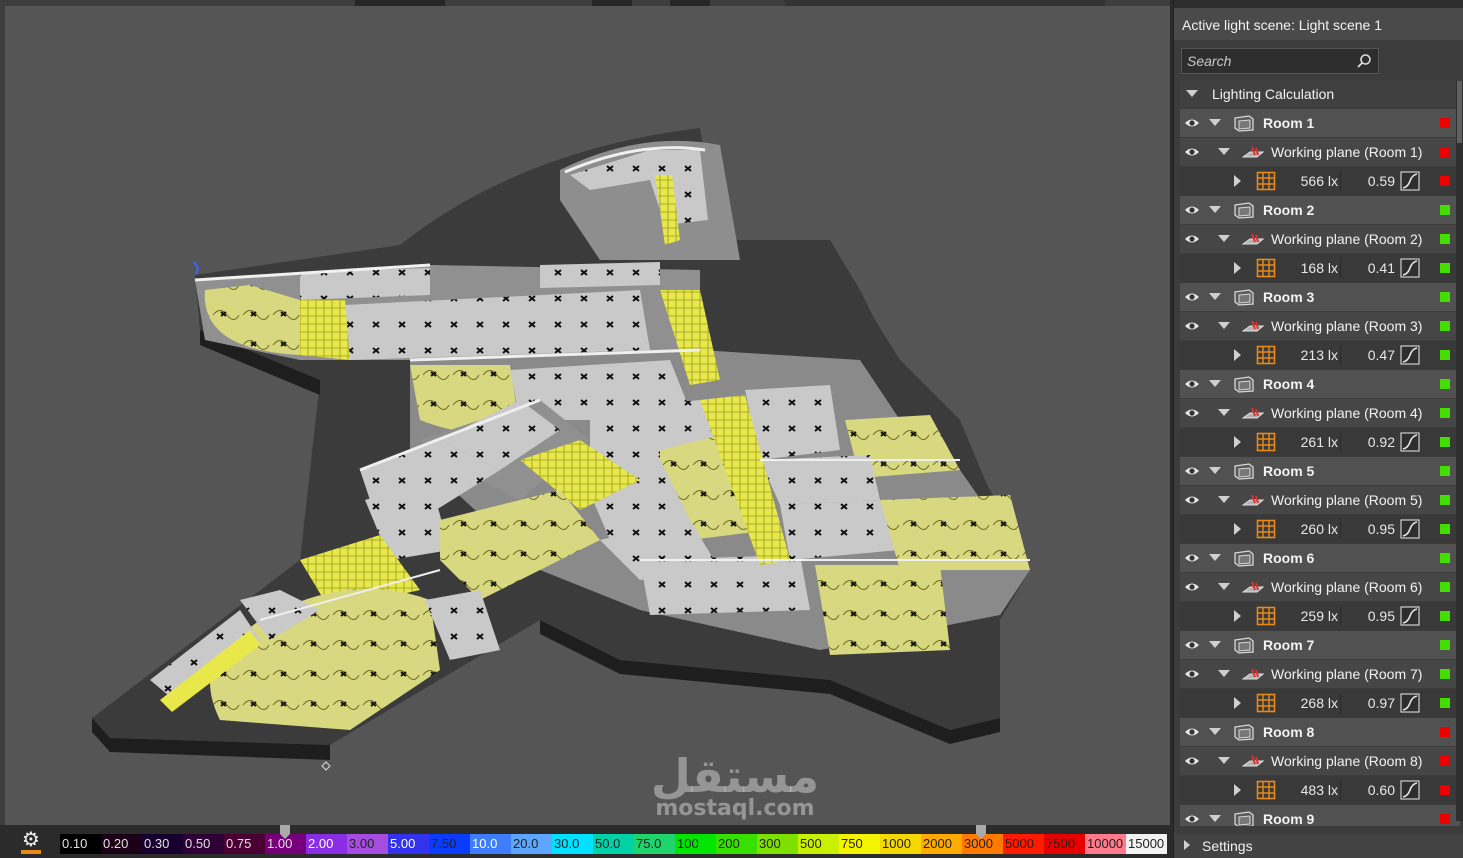  What do you see at coordinates (1320, 471) in the screenshot?
I see `tree-item-room: Room 5` at bounding box center [1320, 471].